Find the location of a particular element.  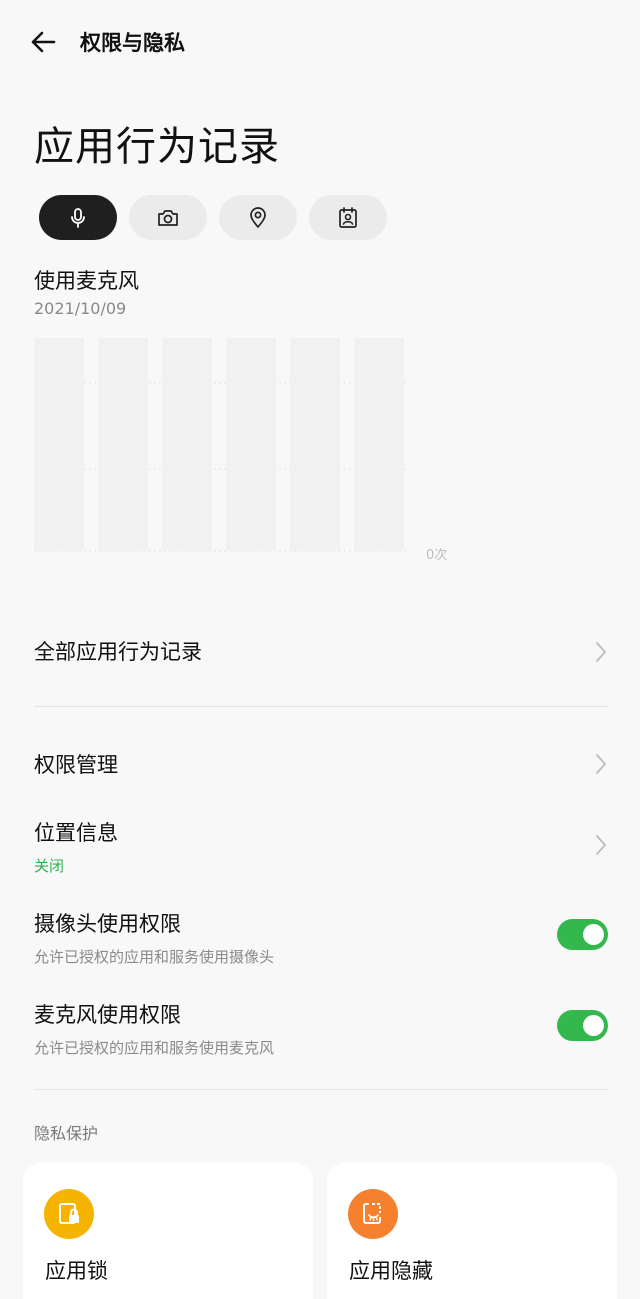

app-lock-icon is located at coordinates (69, 1214).